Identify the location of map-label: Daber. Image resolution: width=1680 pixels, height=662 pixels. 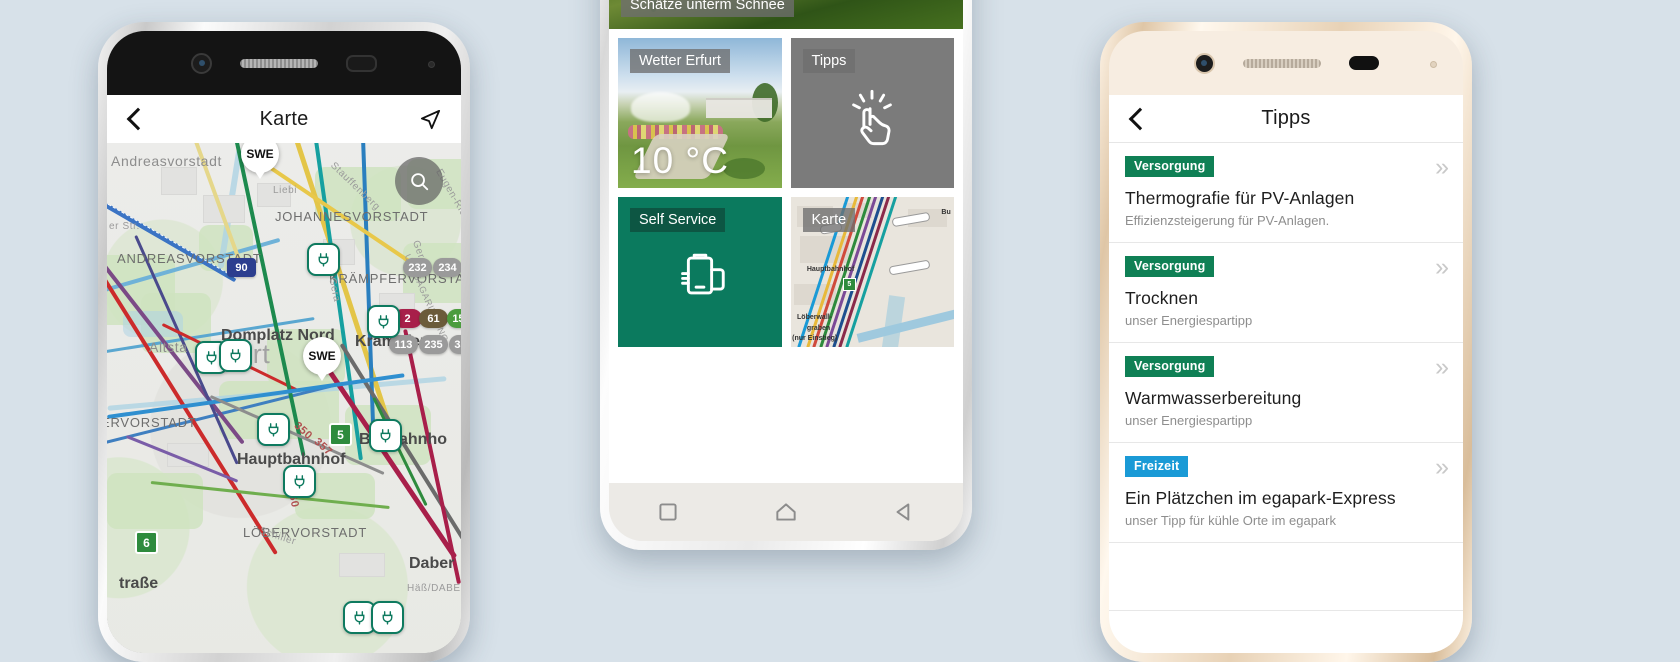
(432, 563).